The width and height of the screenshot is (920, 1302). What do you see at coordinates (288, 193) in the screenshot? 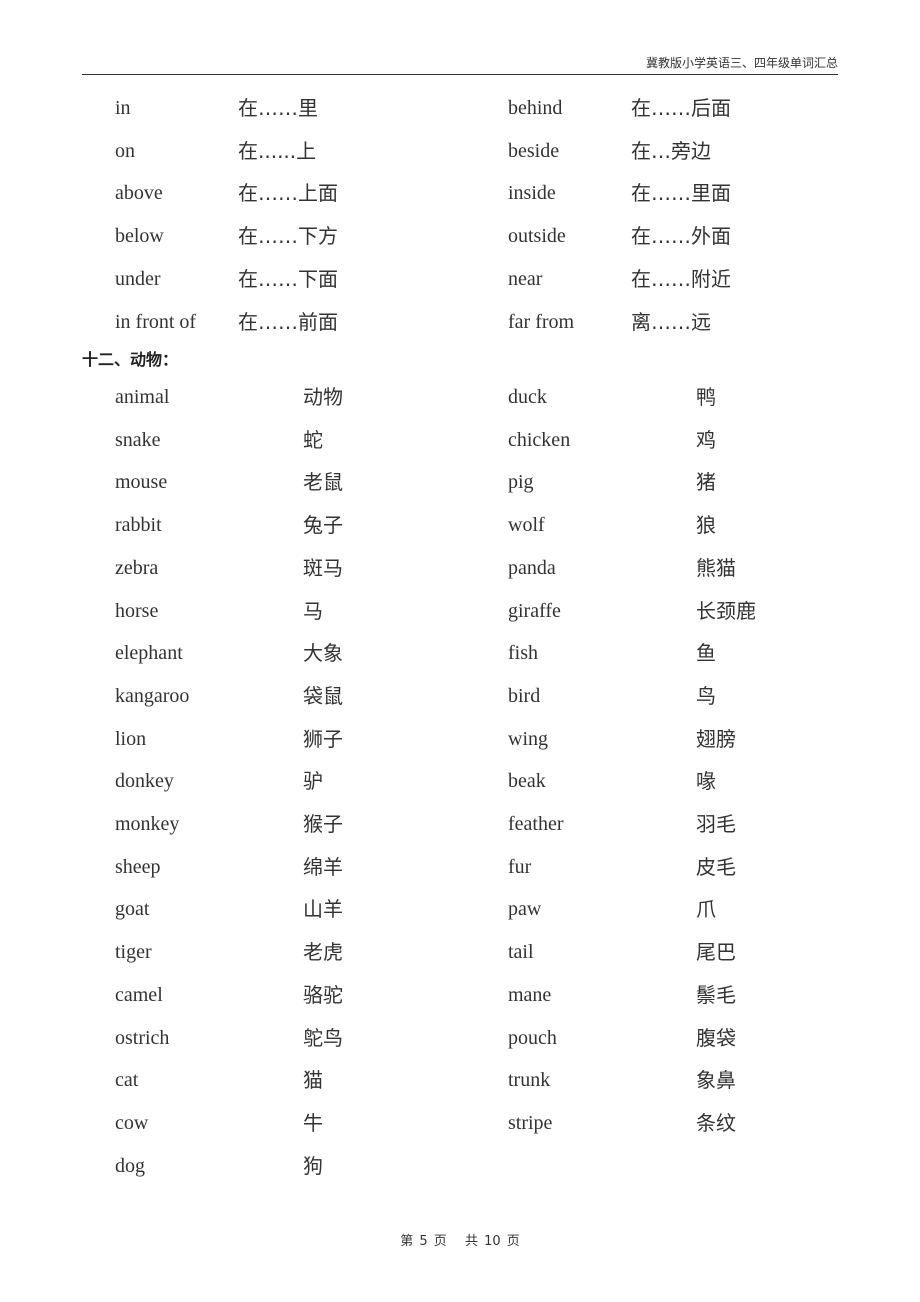
I see `chinese-meaning: 在……上面` at bounding box center [288, 193].